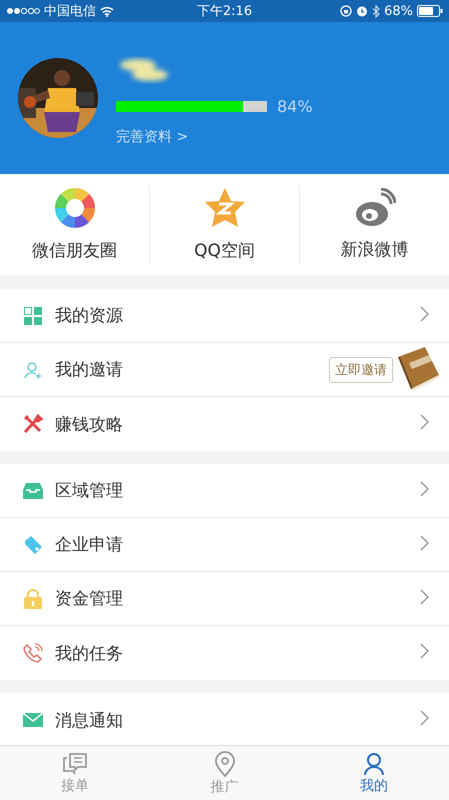  I want to click on share-option: 新浪微博, so click(374, 224).